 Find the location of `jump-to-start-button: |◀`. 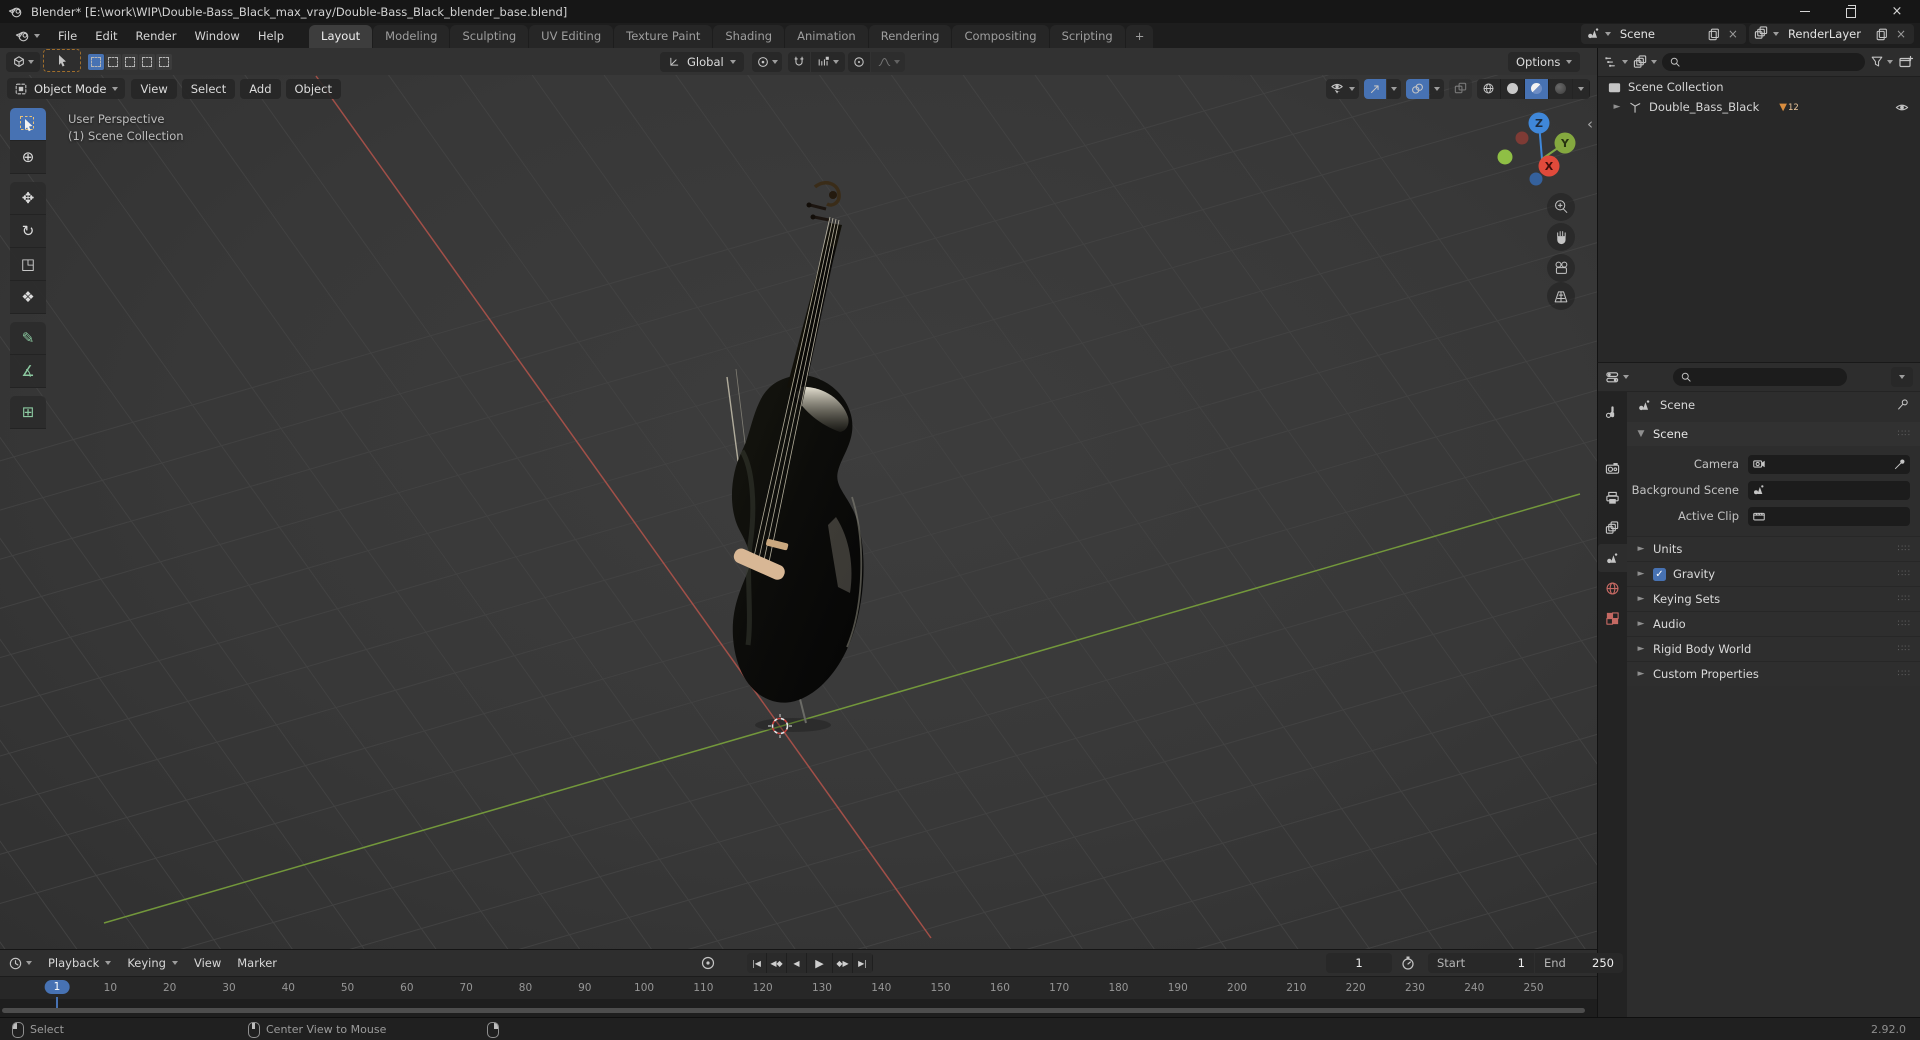

jump-to-start-button: |◀ is located at coordinates (757, 963).